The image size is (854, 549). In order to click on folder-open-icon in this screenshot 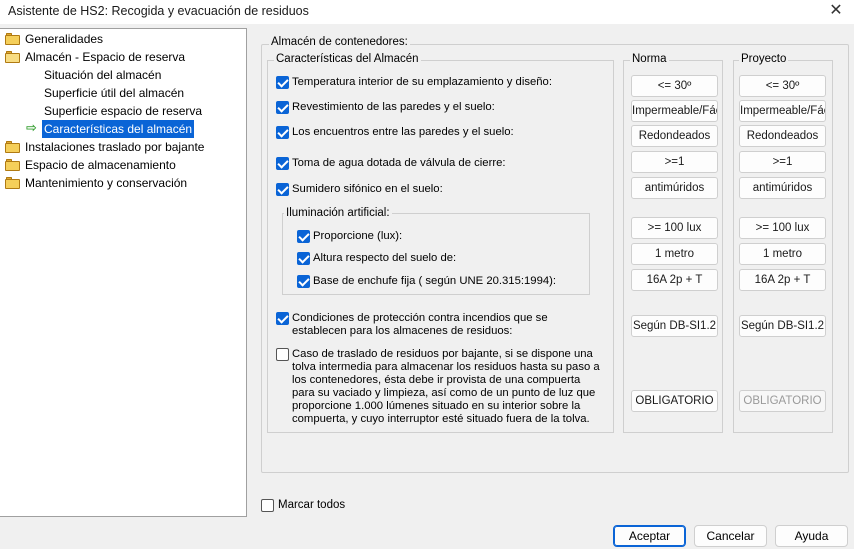, I will do `click(13, 57)`.